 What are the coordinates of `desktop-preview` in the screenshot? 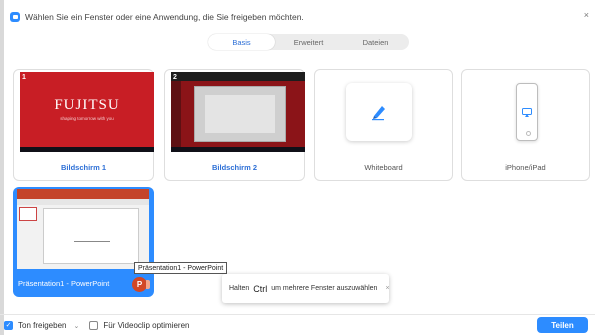 It's located at (238, 112).